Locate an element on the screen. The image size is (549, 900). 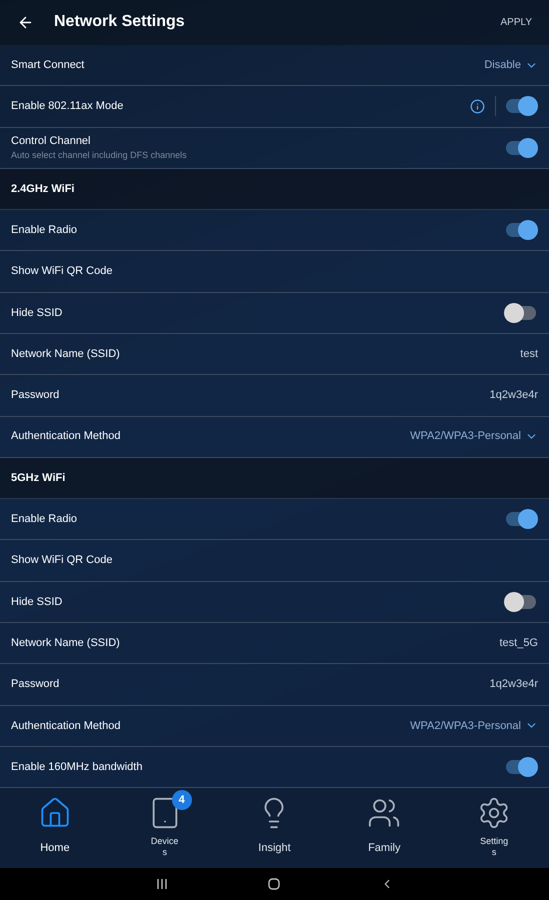
nav-tab: 4 Devices is located at coordinates (164, 828).